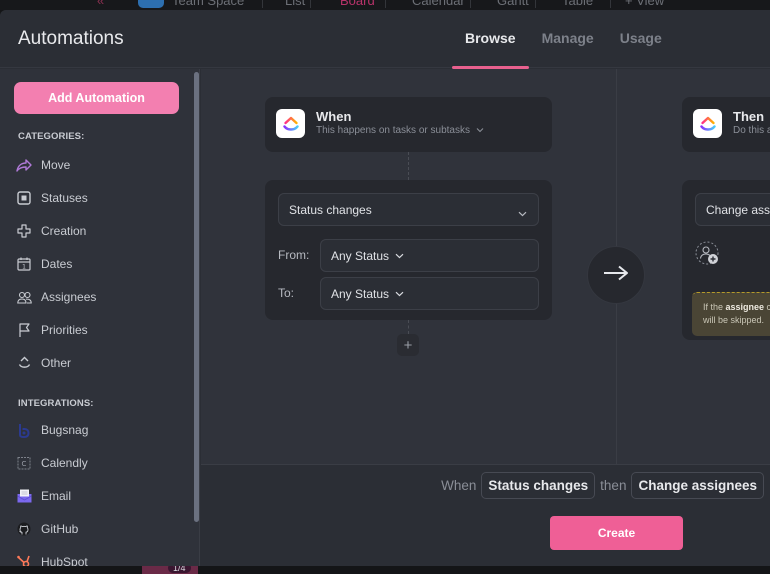  What do you see at coordinates (385, 570) in the screenshot?
I see `background-app-bottombar: 1/4` at bounding box center [385, 570].